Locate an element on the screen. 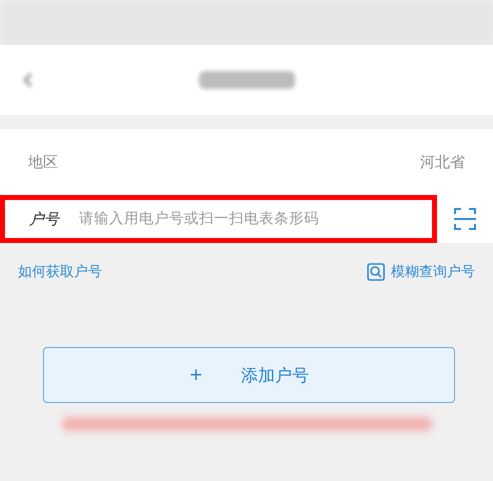  add-account-button: + 添加户号 is located at coordinates (249, 375).